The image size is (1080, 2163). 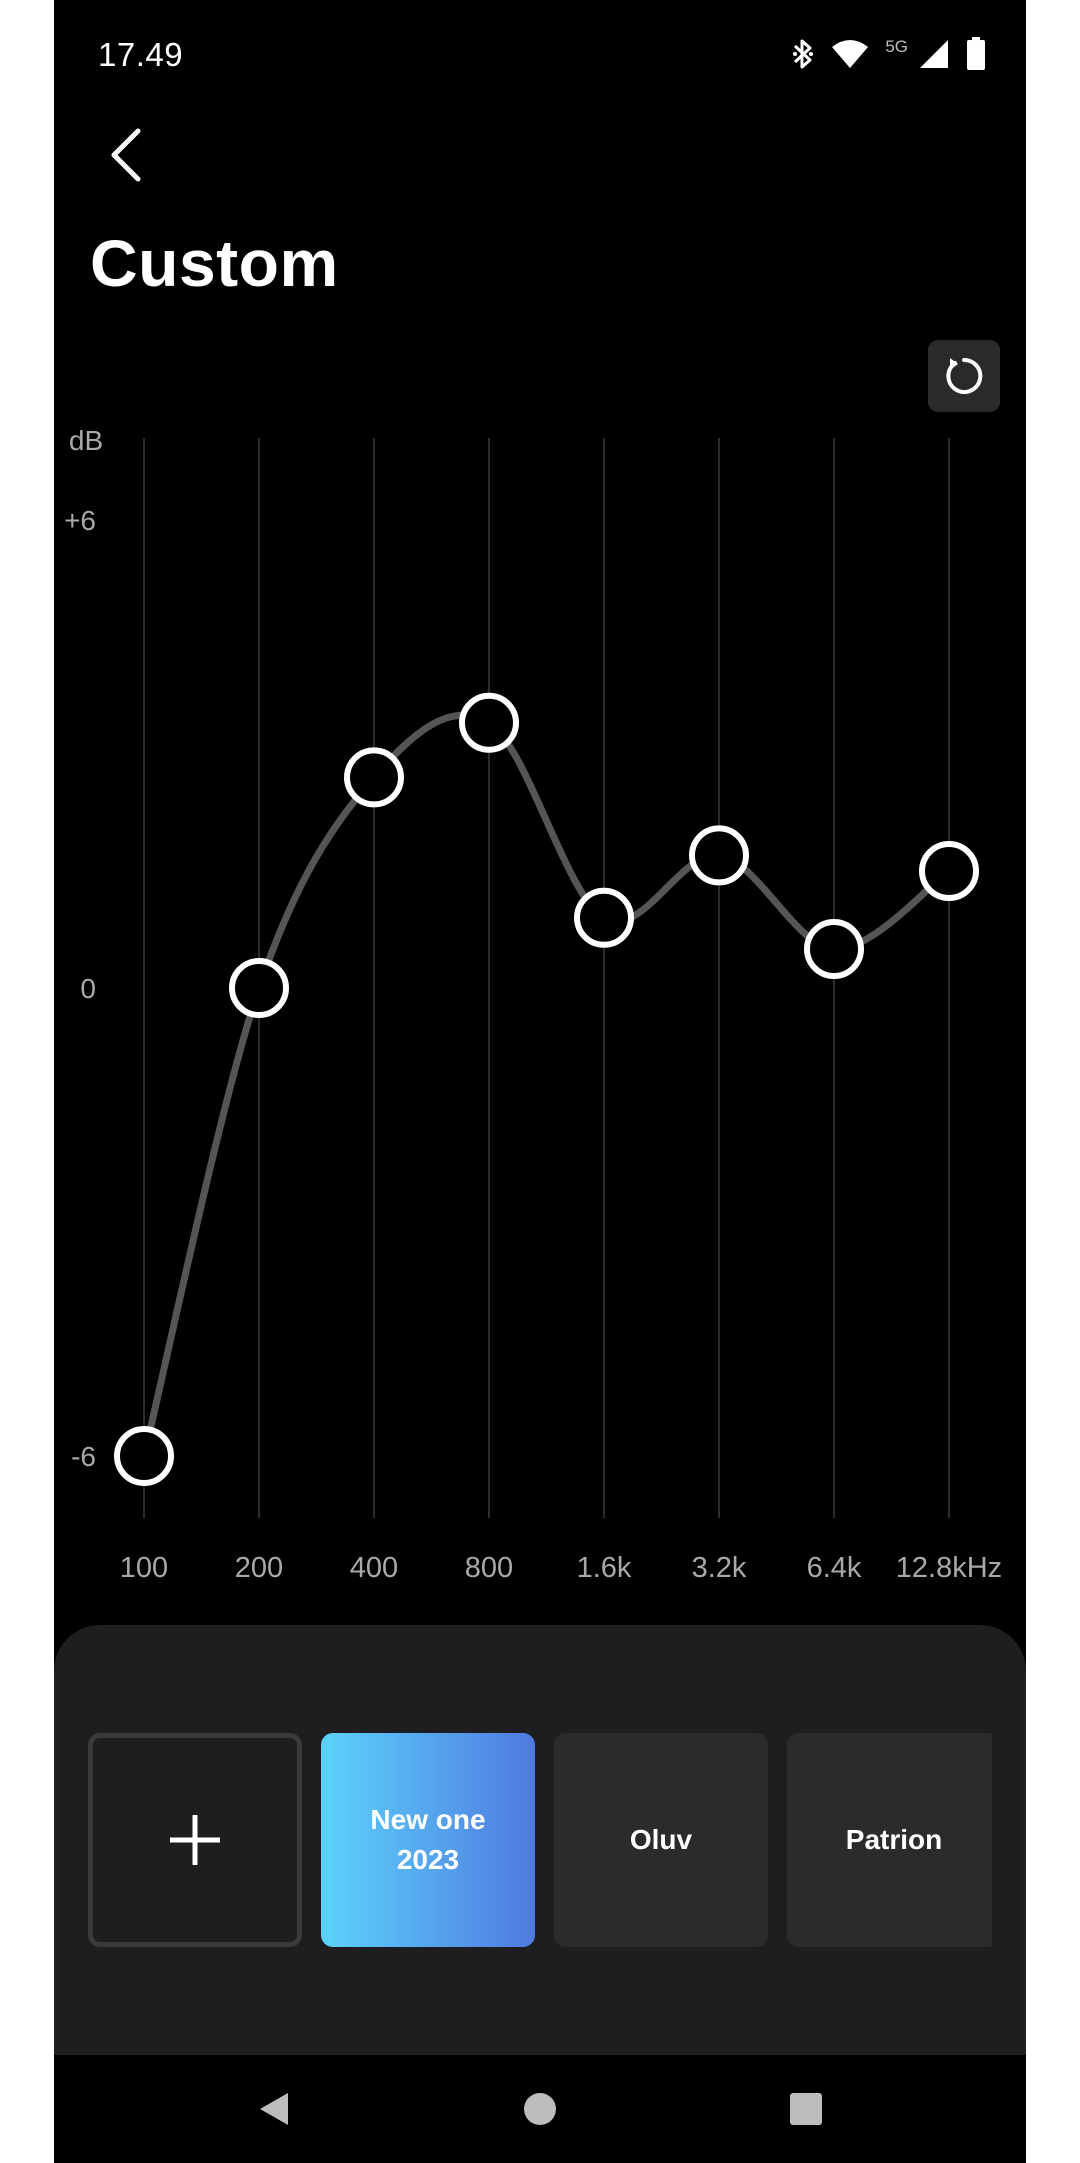 I want to click on y-tick-label: +6, so click(x=80, y=520).